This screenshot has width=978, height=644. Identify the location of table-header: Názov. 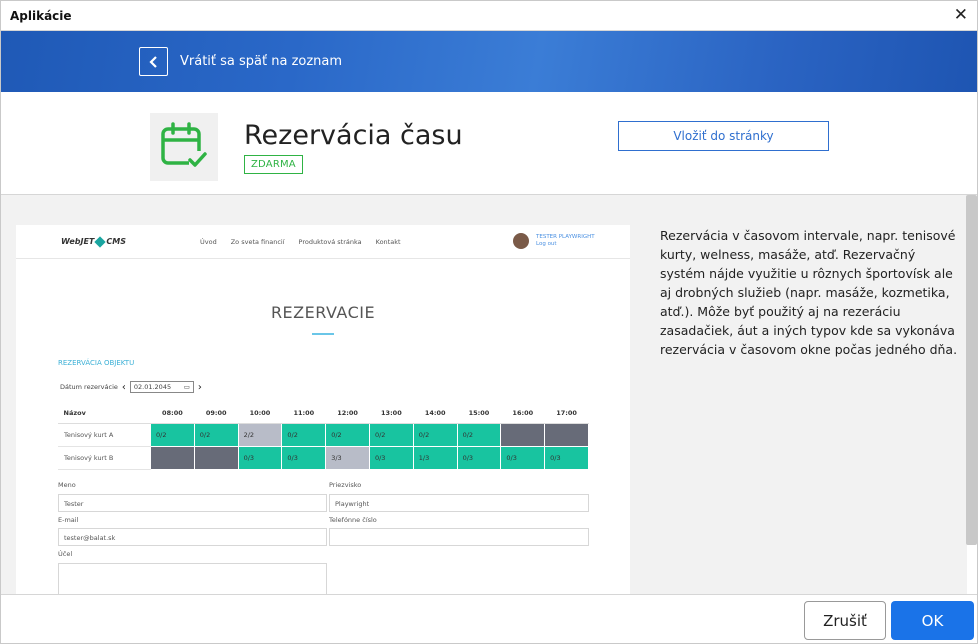
(104, 413).